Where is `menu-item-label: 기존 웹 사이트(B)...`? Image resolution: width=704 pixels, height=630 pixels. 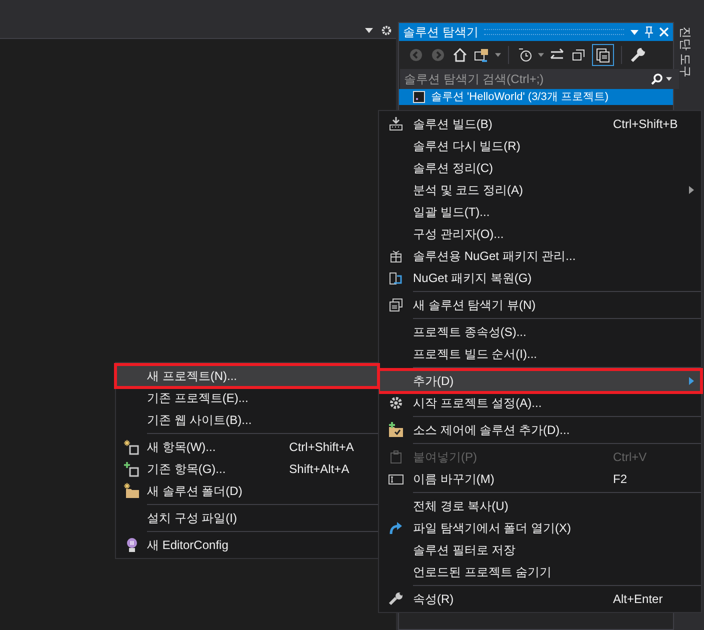
menu-item-label: 기존 웹 사이트(B)... is located at coordinates (200, 420).